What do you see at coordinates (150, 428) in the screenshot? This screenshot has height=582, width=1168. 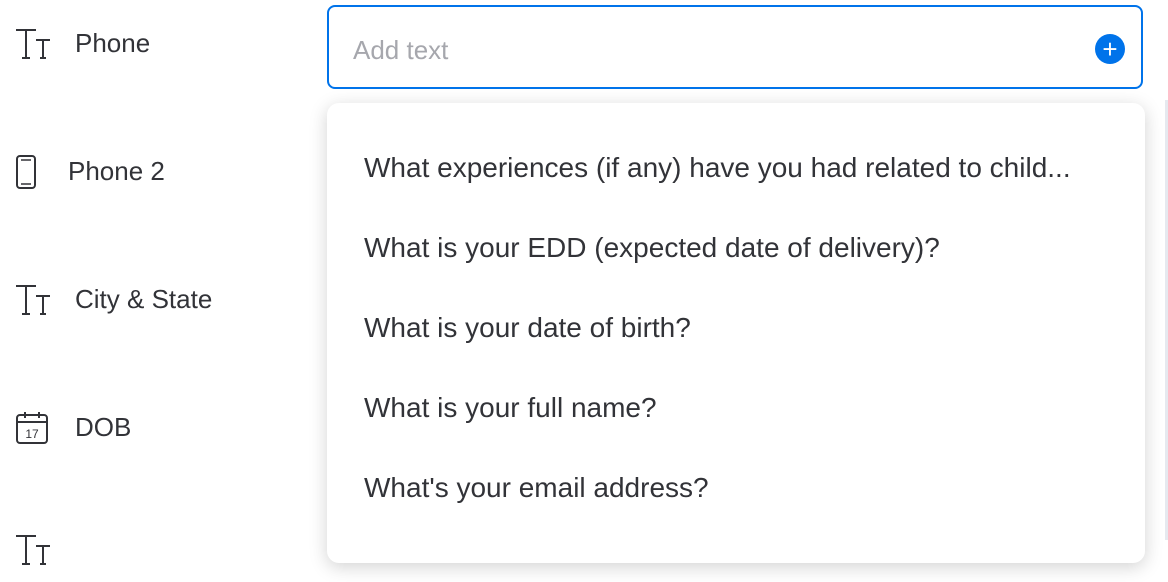 I see `field-row-dob: 17 DOB` at bounding box center [150, 428].